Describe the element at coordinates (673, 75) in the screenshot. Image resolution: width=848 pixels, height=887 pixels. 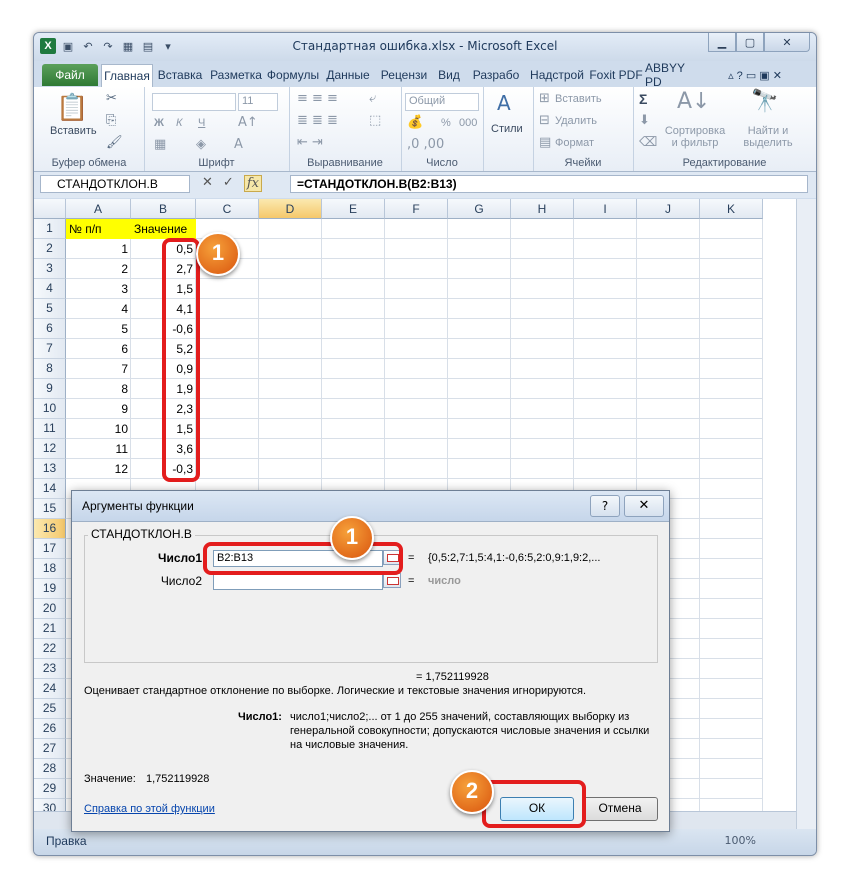
I see `tab-abbyy: ABBYY PD` at that location.